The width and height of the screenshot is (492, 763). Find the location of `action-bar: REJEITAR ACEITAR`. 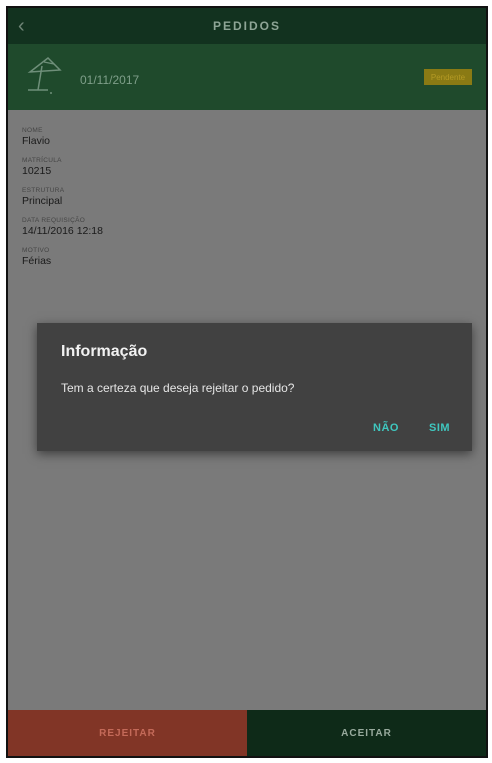

action-bar: REJEITAR ACEITAR is located at coordinates (247, 733).